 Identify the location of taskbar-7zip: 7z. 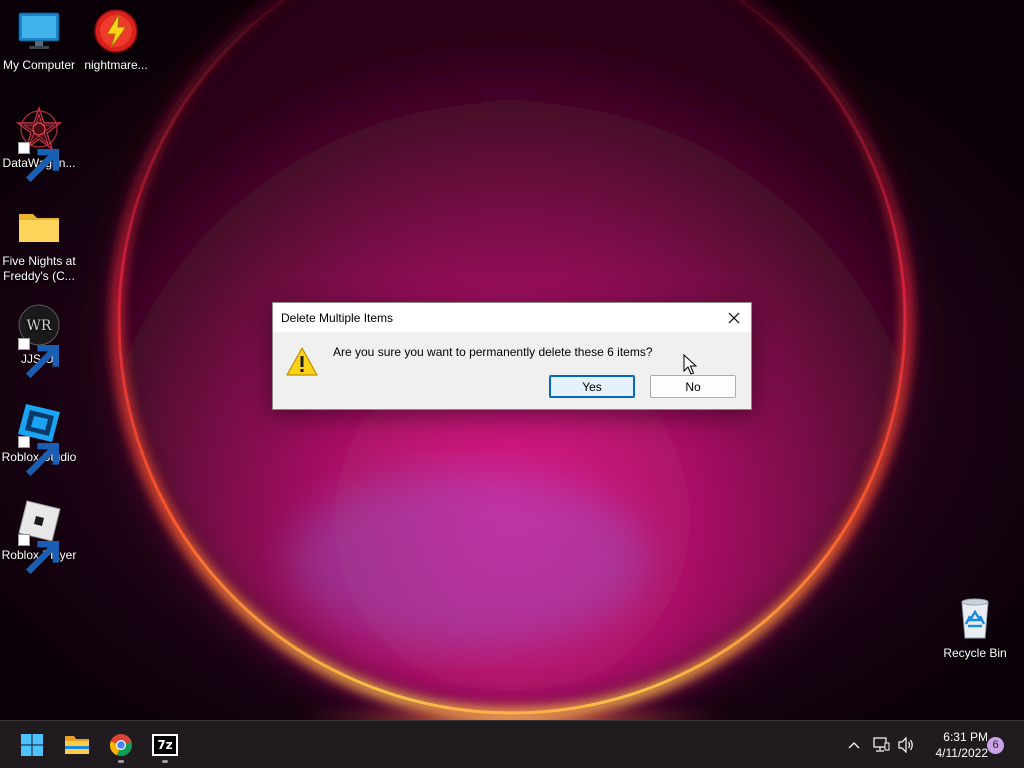
(165, 745).